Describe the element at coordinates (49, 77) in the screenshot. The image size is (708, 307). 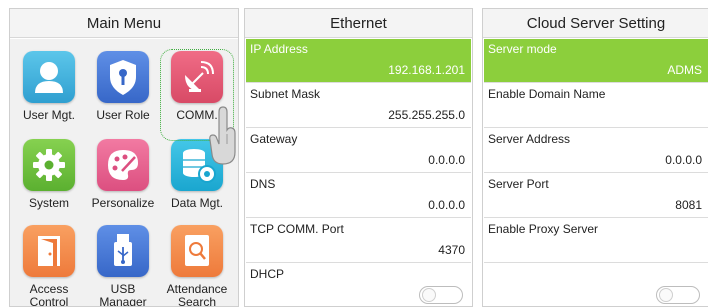
I see `user-icon` at that location.